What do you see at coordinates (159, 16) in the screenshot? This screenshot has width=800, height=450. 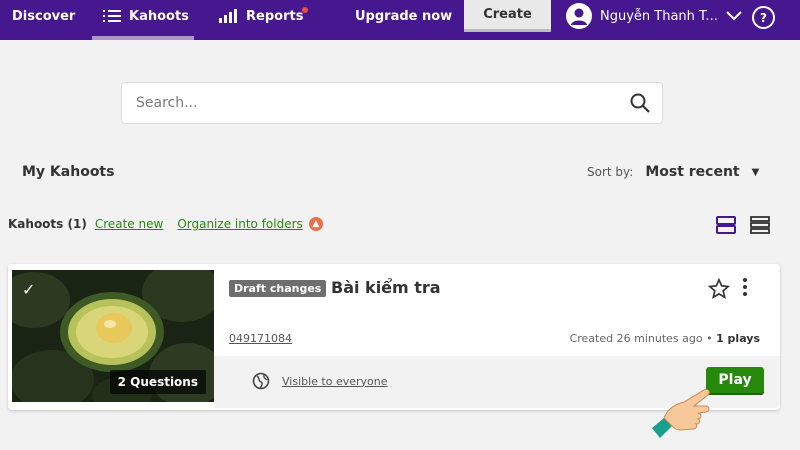 I see `nav-kahoots-label: Kahoots` at bounding box center [159, 16].